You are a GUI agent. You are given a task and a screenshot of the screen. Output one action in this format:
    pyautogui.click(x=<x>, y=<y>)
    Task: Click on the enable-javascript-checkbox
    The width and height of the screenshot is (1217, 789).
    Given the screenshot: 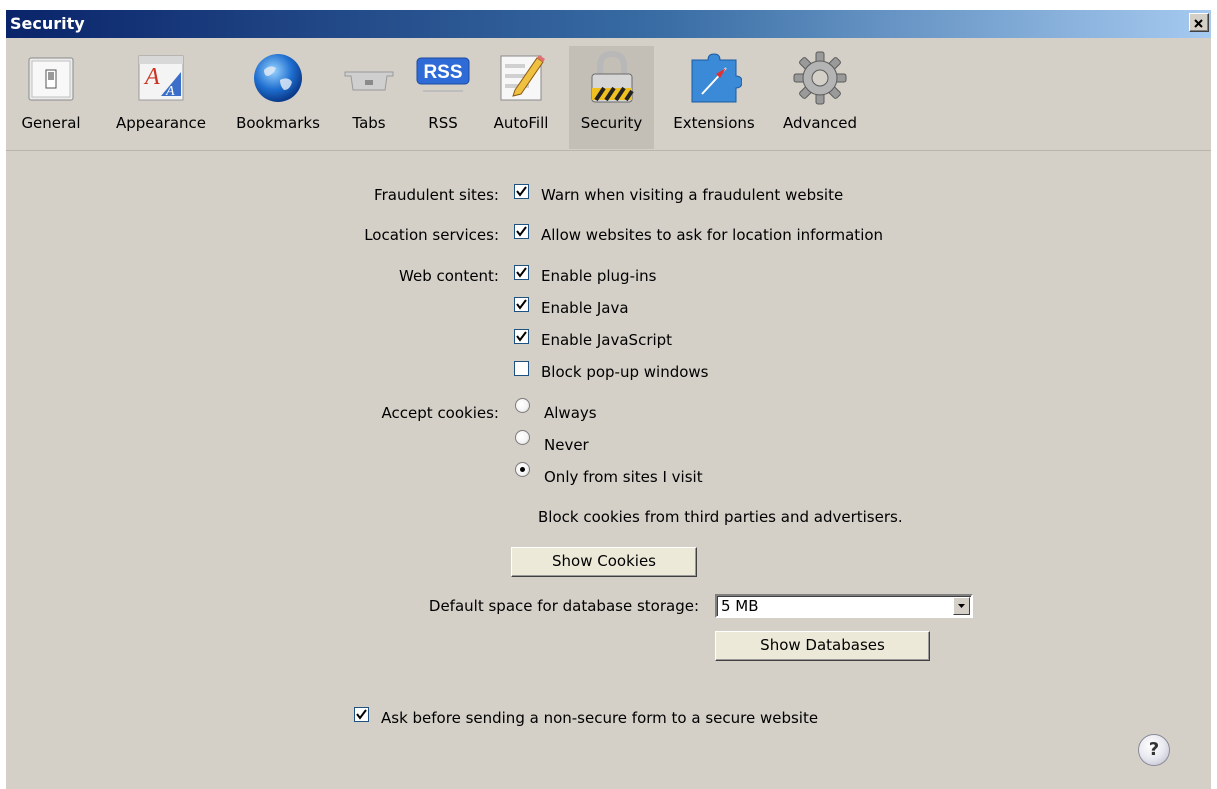 What is the action you would take?
    pyautogui.click(x=521, y=336)
    